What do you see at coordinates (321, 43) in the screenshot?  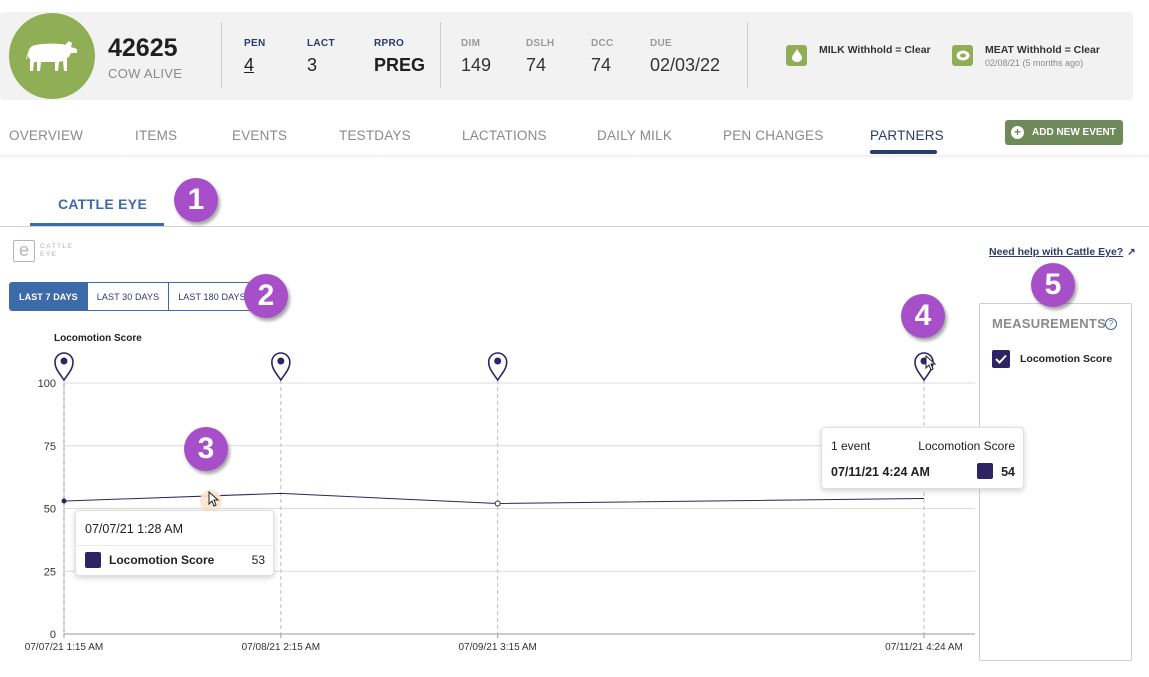 I see `stat-label: LACT` at bounding box center [321, 43].